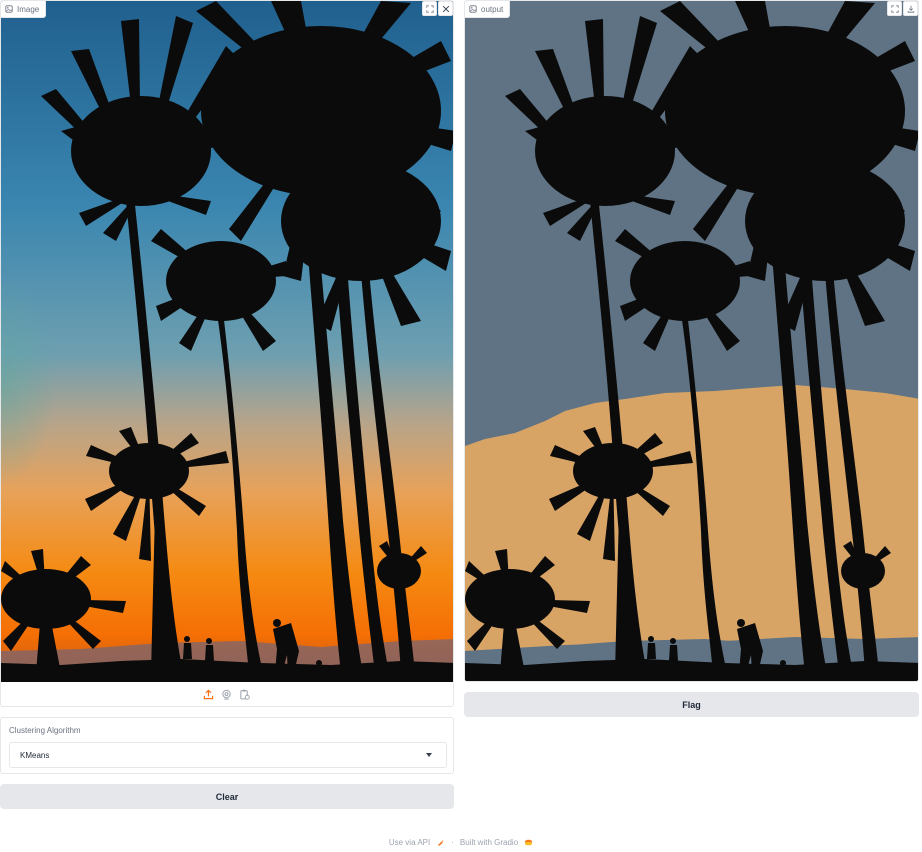 The image size is (922, 852). I want to click on webcam-button, so click(227, 694).